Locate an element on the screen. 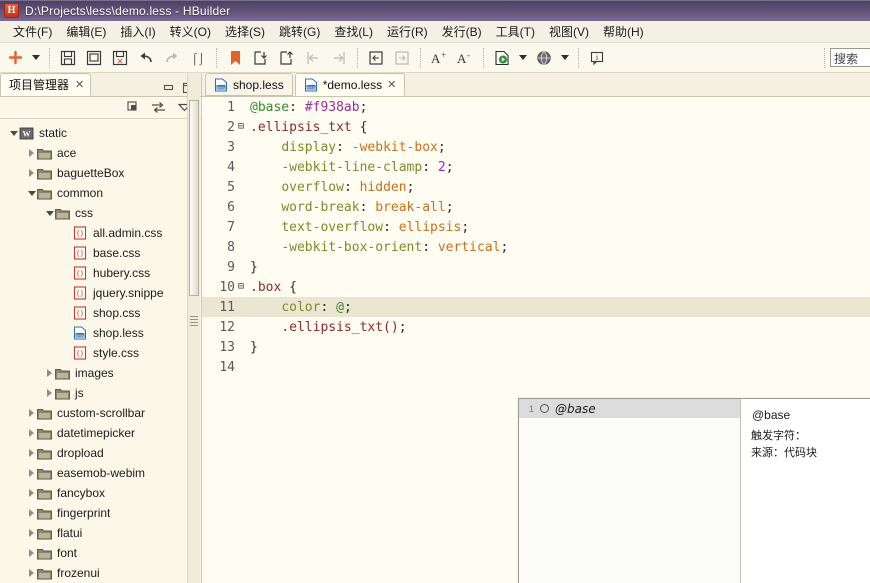 Image resolution: width=870 pixels, height=583 pixels. tree-item-common: common is located at coordinates (100, 193).